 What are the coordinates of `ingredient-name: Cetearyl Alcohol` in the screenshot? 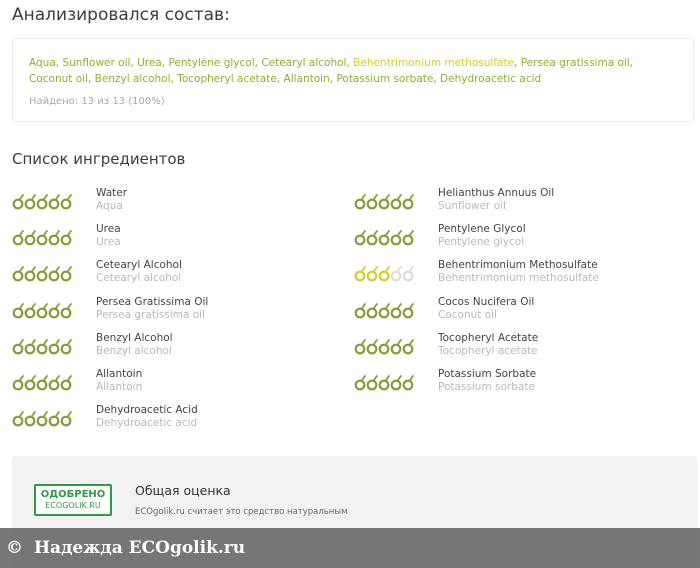 It's located at (139, 265).